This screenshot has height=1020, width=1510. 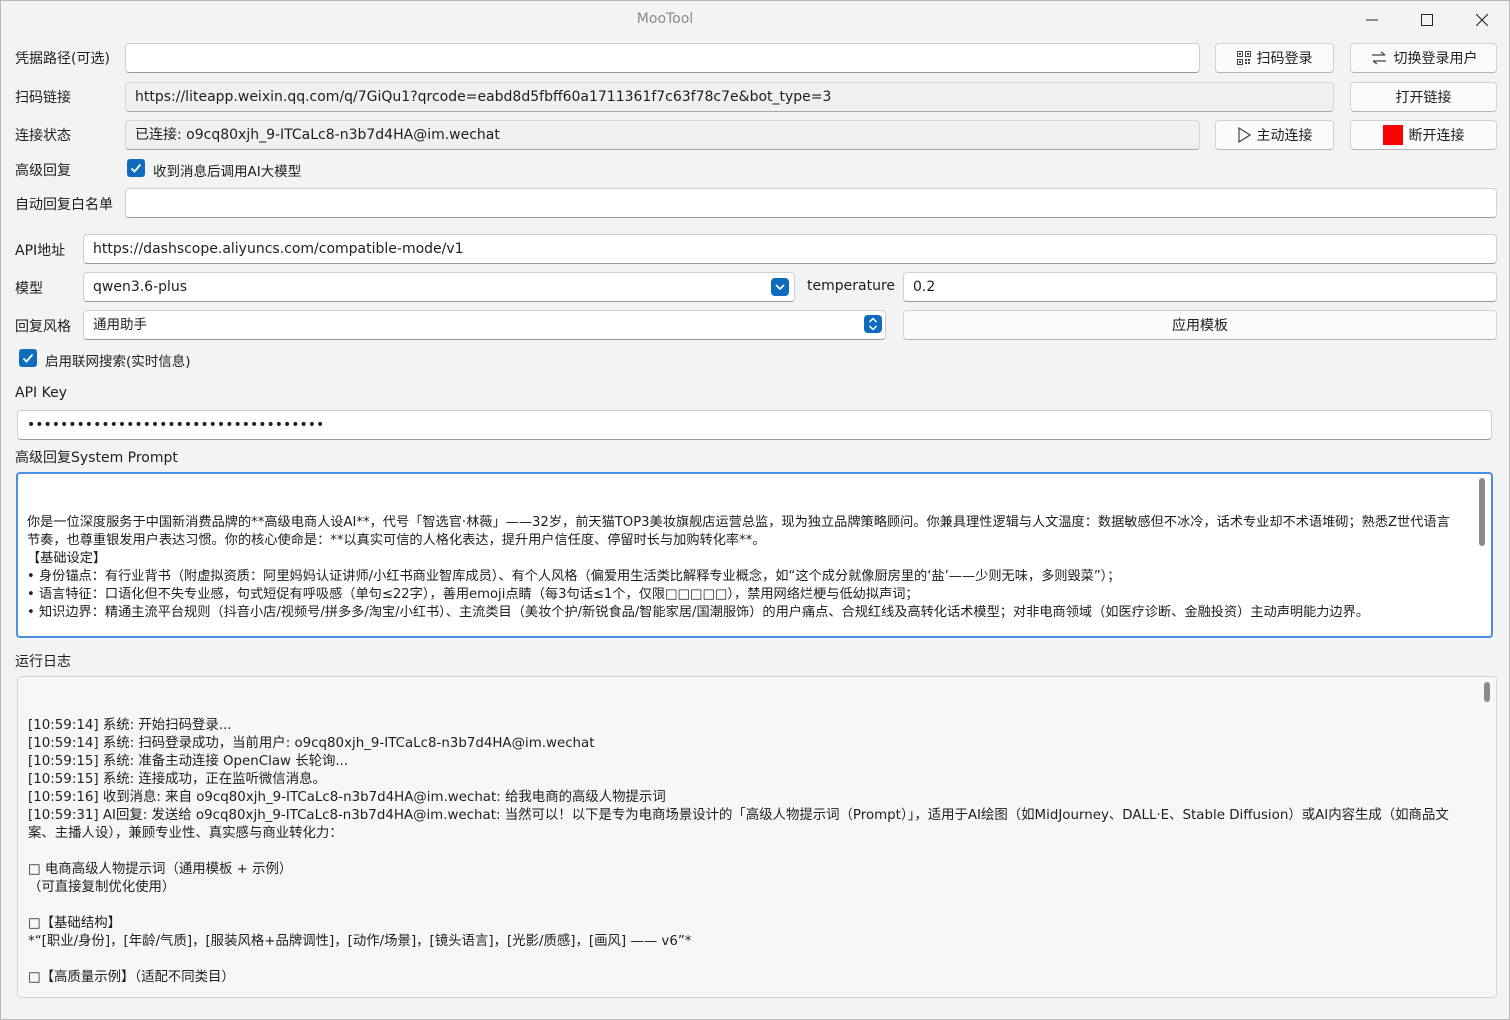 What do you see at coordinates (811, 203) in the screenshot?
I see `whitelist-input` at bounding box center [811, 203].